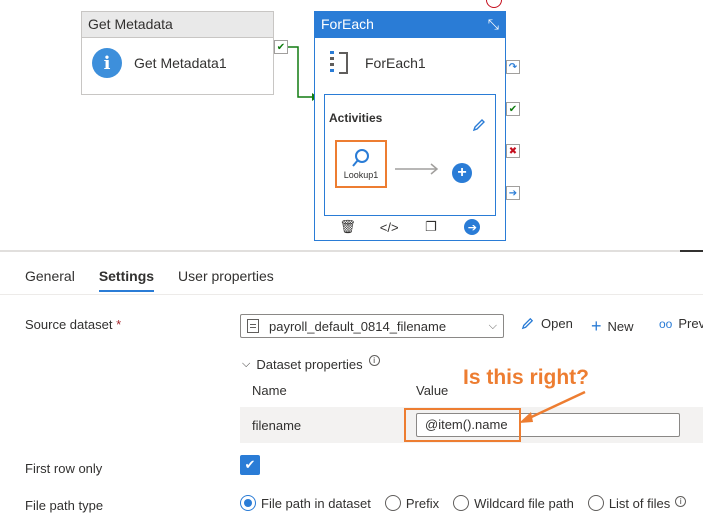  I want to click on completion-output-icon: ➔, so click(513, 193).